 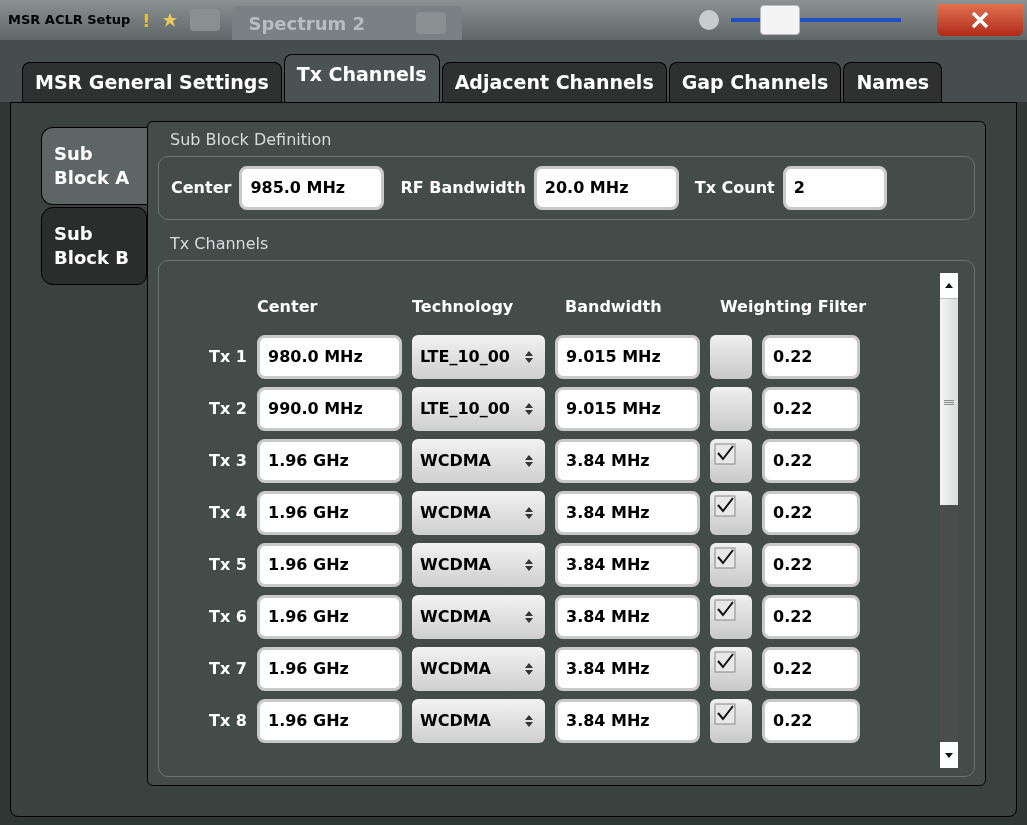 What do you see at coordinates (227, 721) in the screenshot?
I see `row-label: Tx 8` at bounding box center [227, 721].